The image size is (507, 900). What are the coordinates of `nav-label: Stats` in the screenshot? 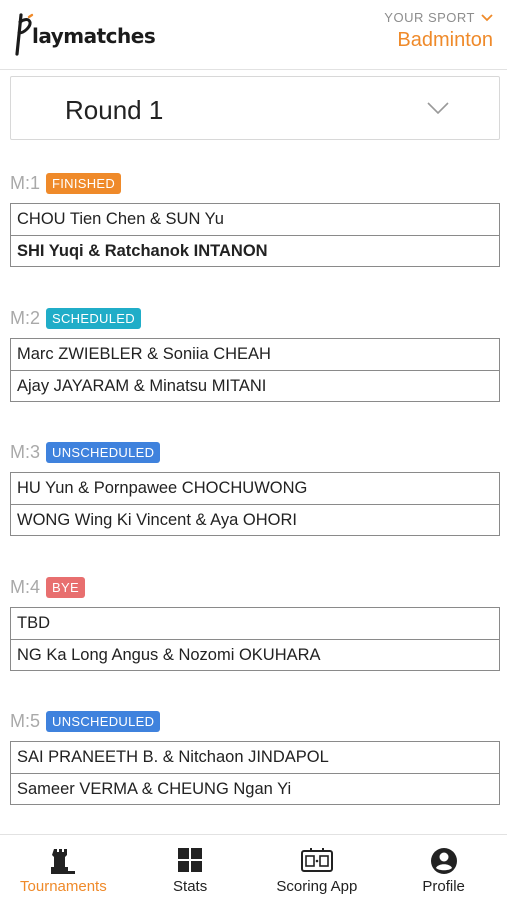 It's located at (190, 886).